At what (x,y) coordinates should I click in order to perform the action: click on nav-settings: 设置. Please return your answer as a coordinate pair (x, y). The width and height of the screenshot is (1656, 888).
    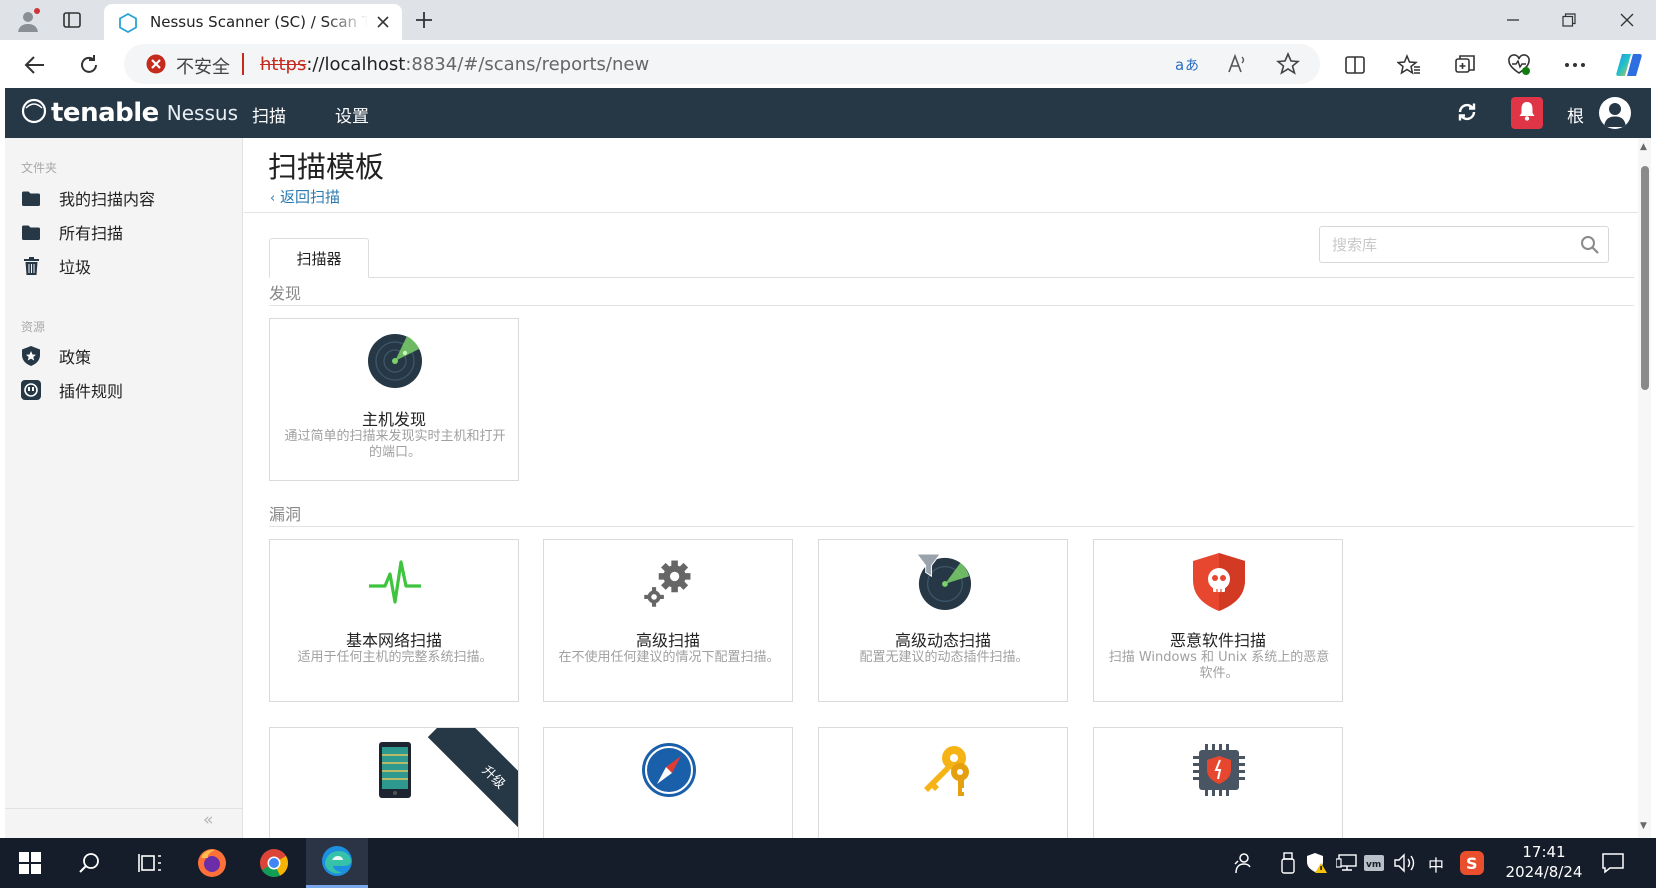
    Looking at the image, I should click on (352, 114).